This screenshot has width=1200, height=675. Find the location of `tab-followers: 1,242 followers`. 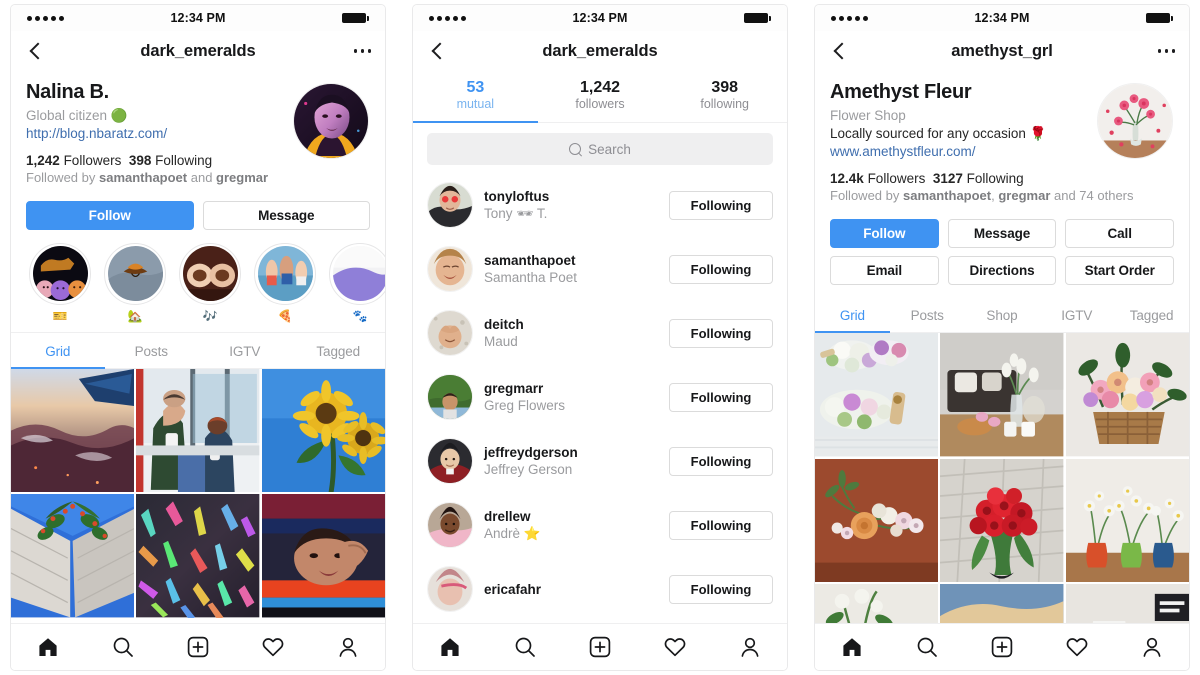

tab-followers: 1,242 followers is located at coordinates (600, 96).